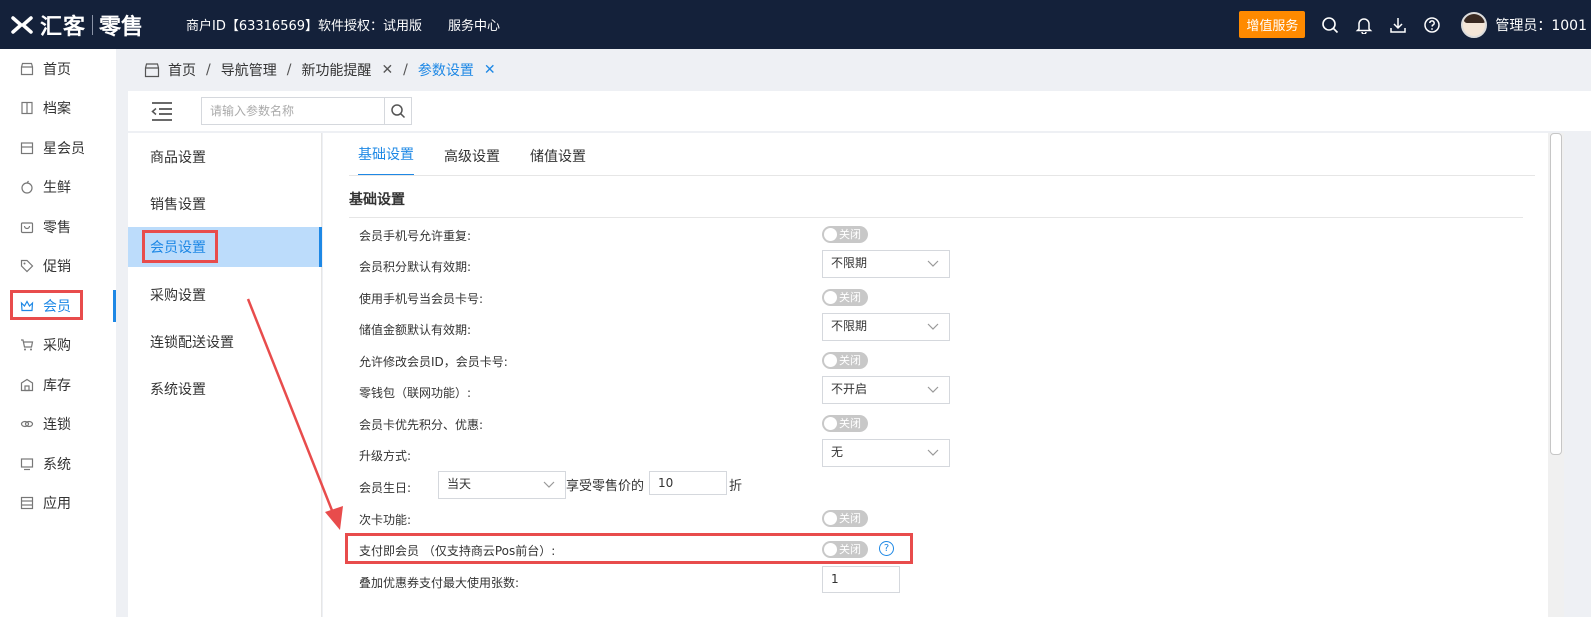 This screenshot has height=617, width=1591. I want to click on nav-item-label: 库存, so click(57, 385).